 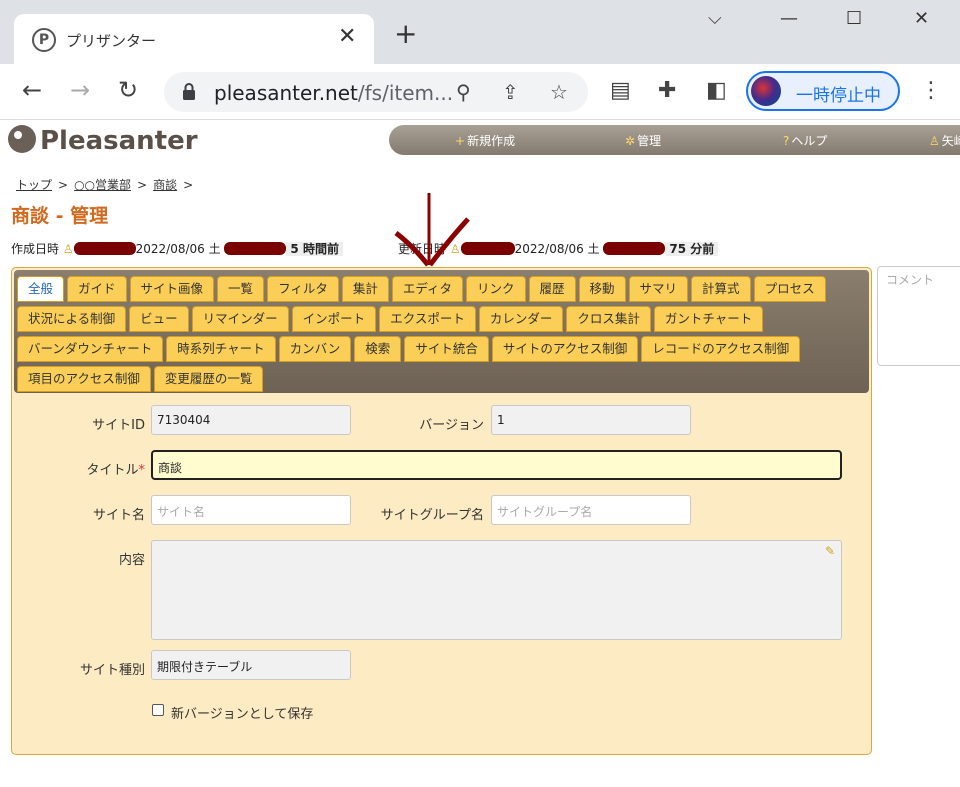 I want to click on reading-mode-icon: ▤, so click(x=620, y=91).